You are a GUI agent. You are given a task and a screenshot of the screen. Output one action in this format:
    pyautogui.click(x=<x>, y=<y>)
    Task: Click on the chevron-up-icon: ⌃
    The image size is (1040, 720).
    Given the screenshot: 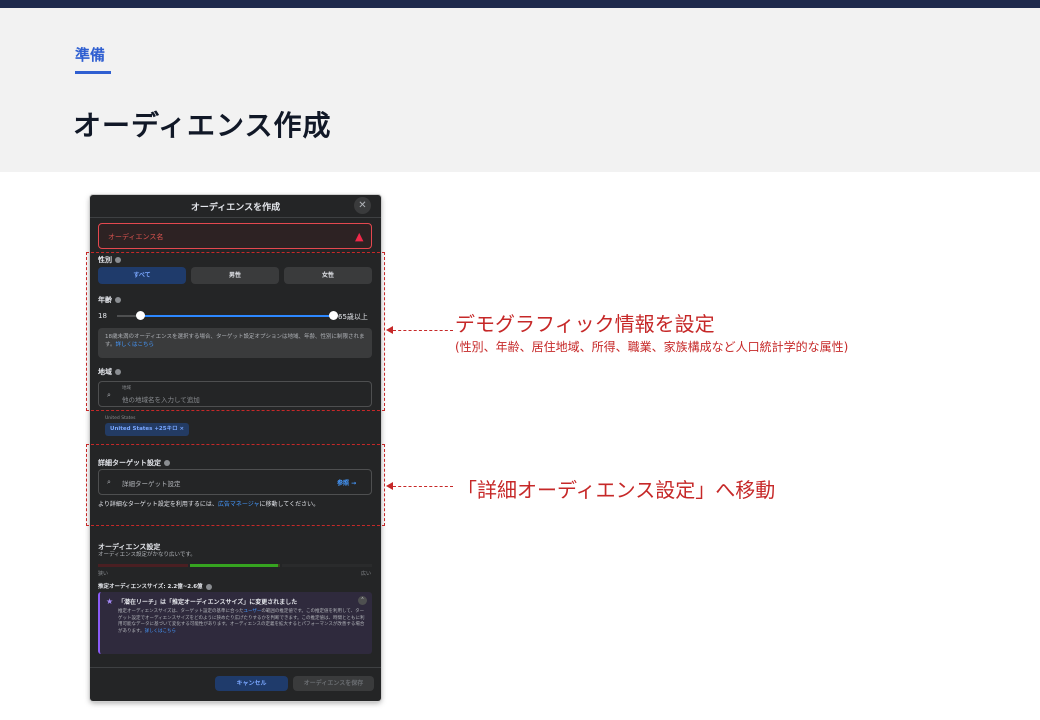 What is the action you would take?
    pyautogui.click(x=362, y=600)
    